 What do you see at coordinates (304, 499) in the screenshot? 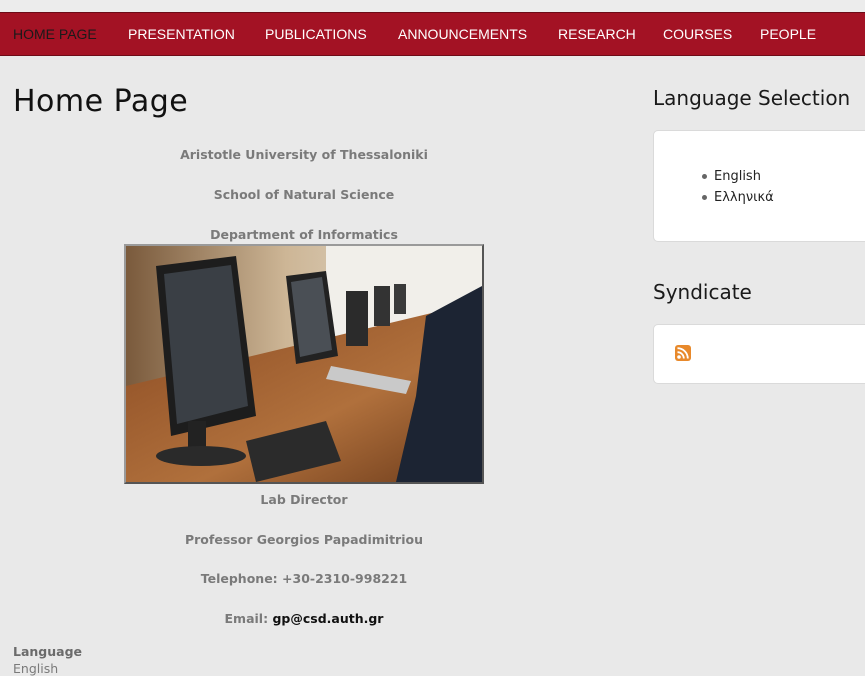
I see `lab-director-label: Lab Director` at bounding box center [304, 499].